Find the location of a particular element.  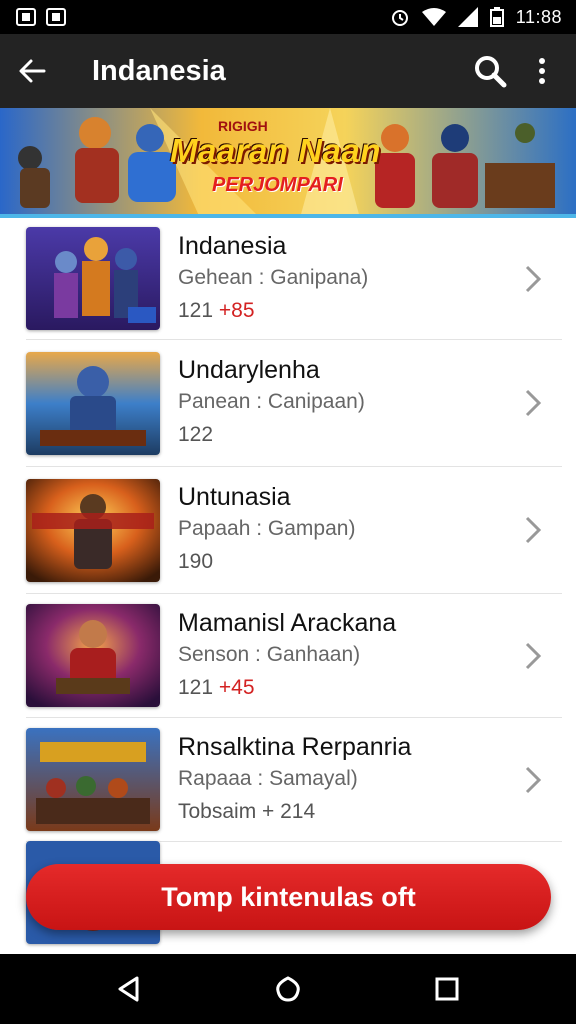

system-nav-bar is located at coordinates (288, 989).